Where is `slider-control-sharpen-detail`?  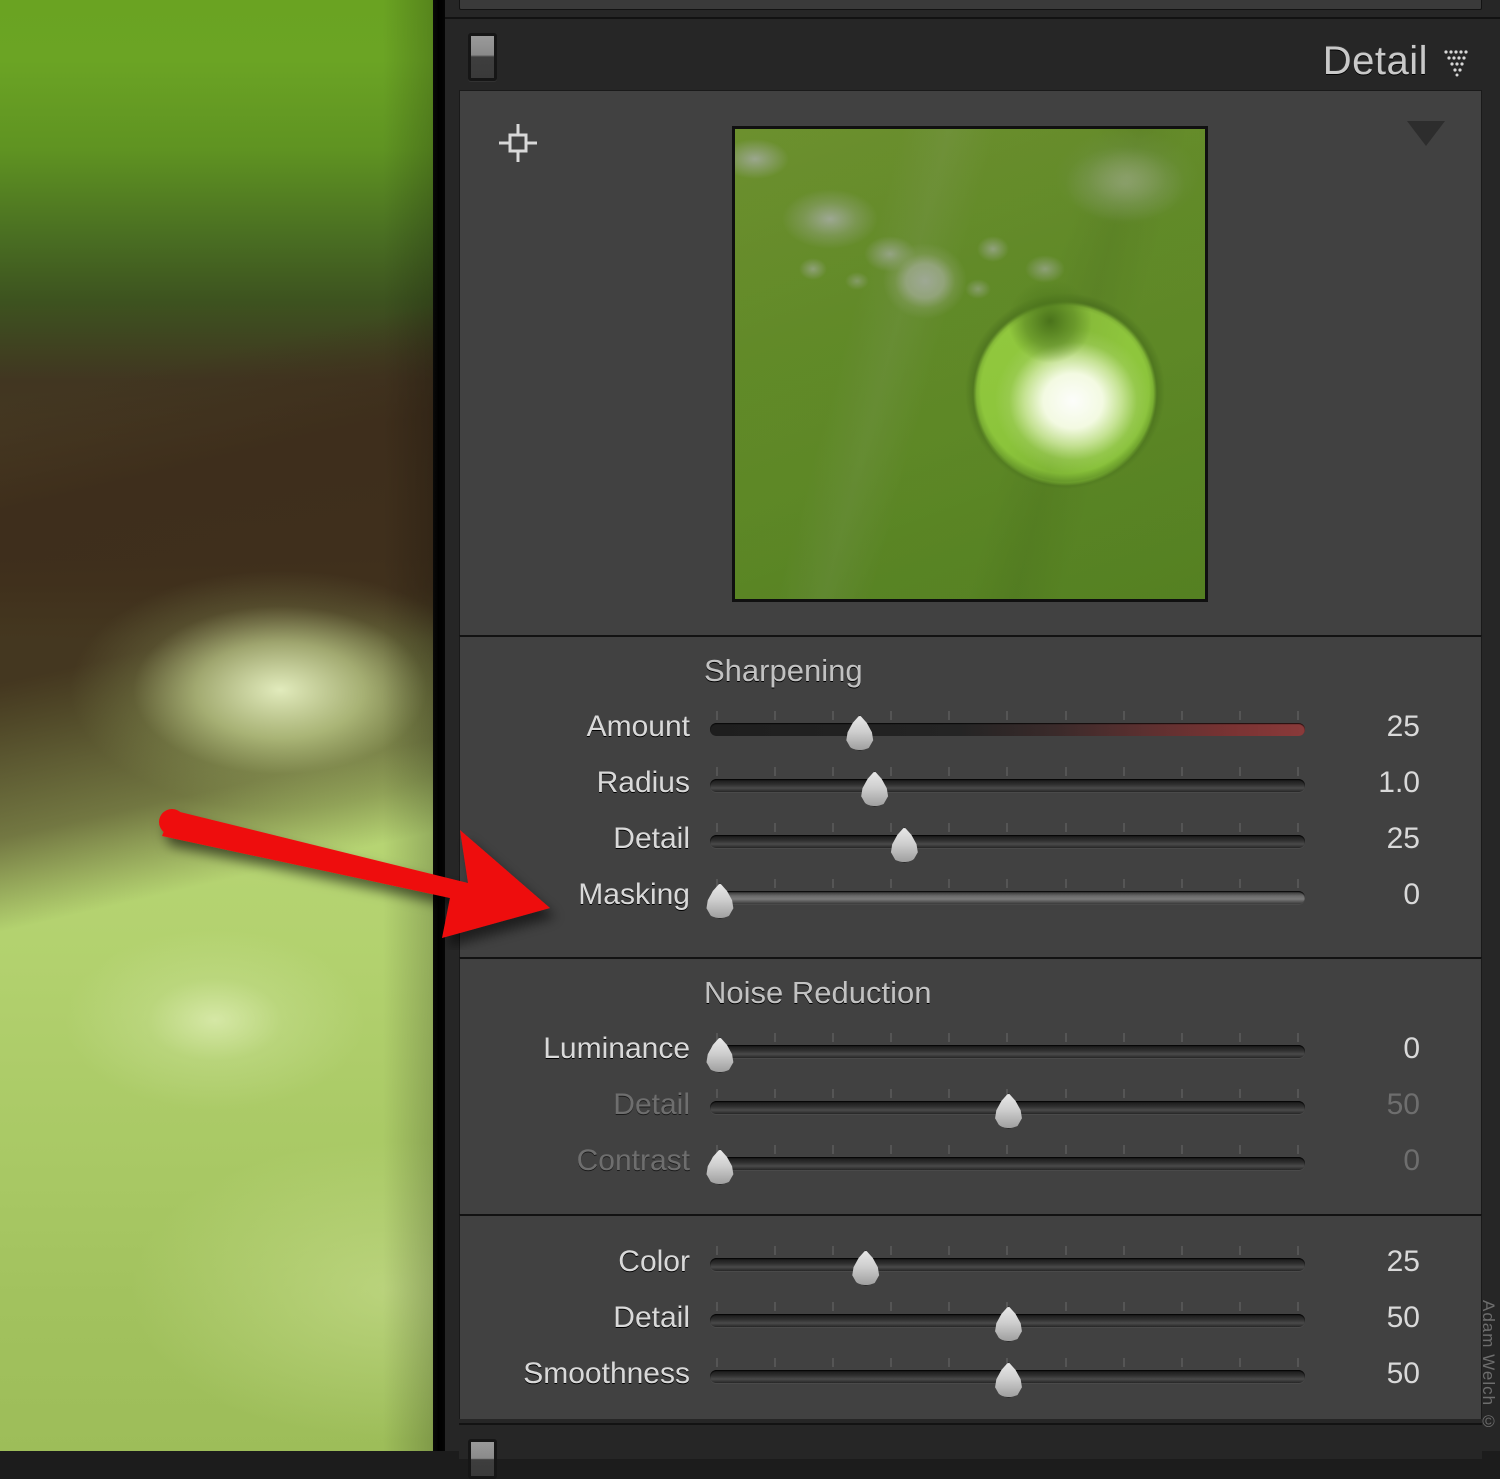 slider-control-sharpen-detail is located at coordinates (1007, 839).